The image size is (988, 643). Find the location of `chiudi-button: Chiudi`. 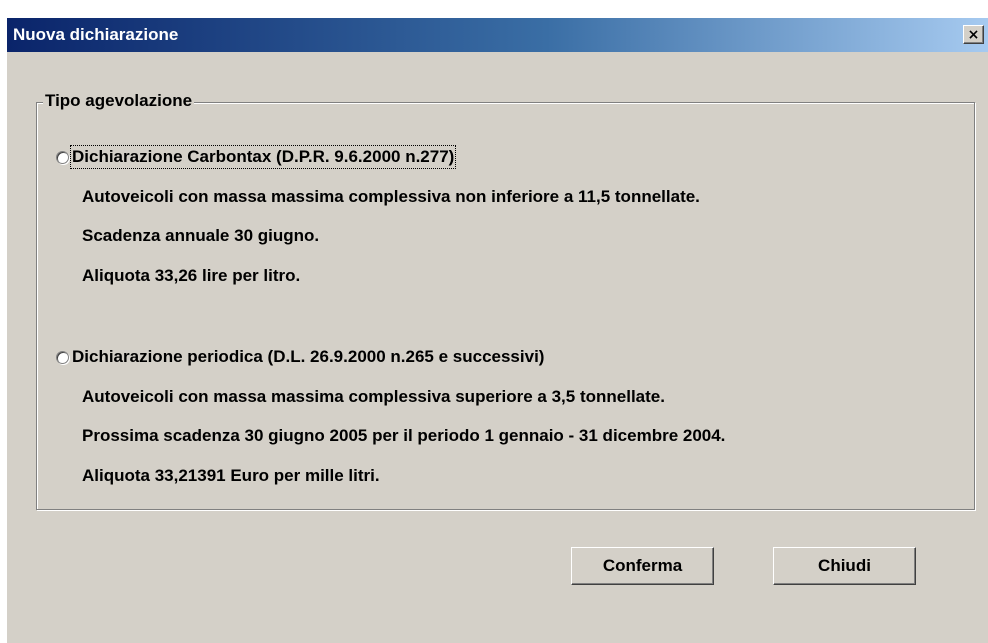

chiudi-button: Chiudi is located at coordinates (844, 566).